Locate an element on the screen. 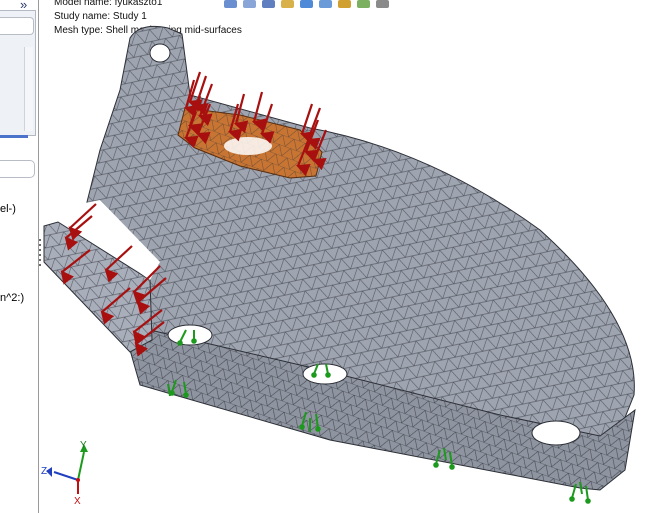  triad-z-label: Z is located at coordinates (44, 471).